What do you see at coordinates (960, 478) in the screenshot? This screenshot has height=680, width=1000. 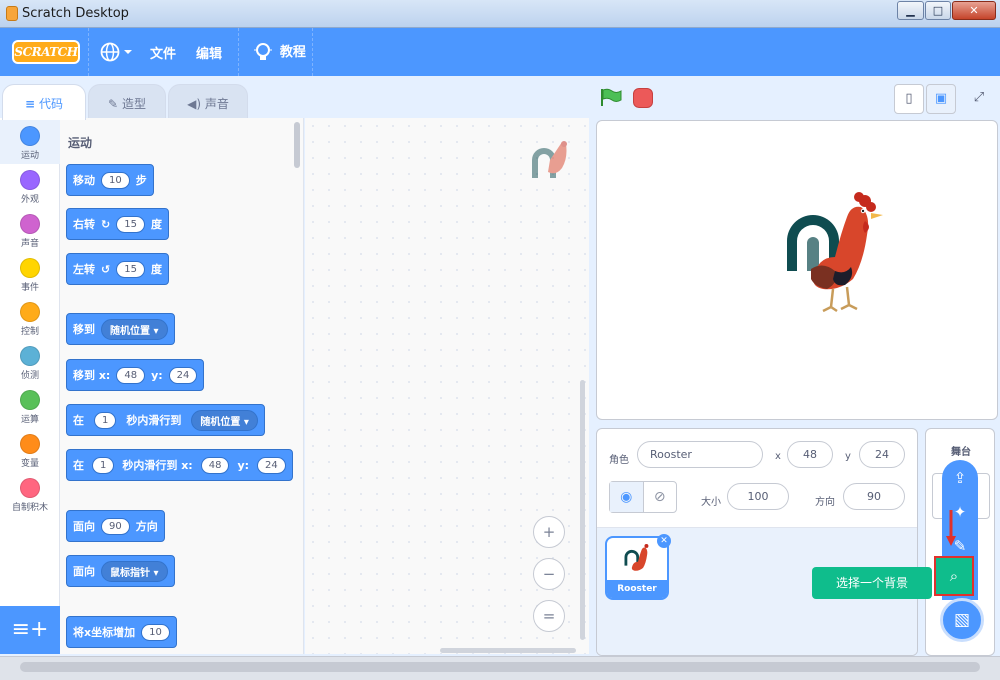 I see `upload-backdrop-button: ⇪` at bounding box center [960, 478].